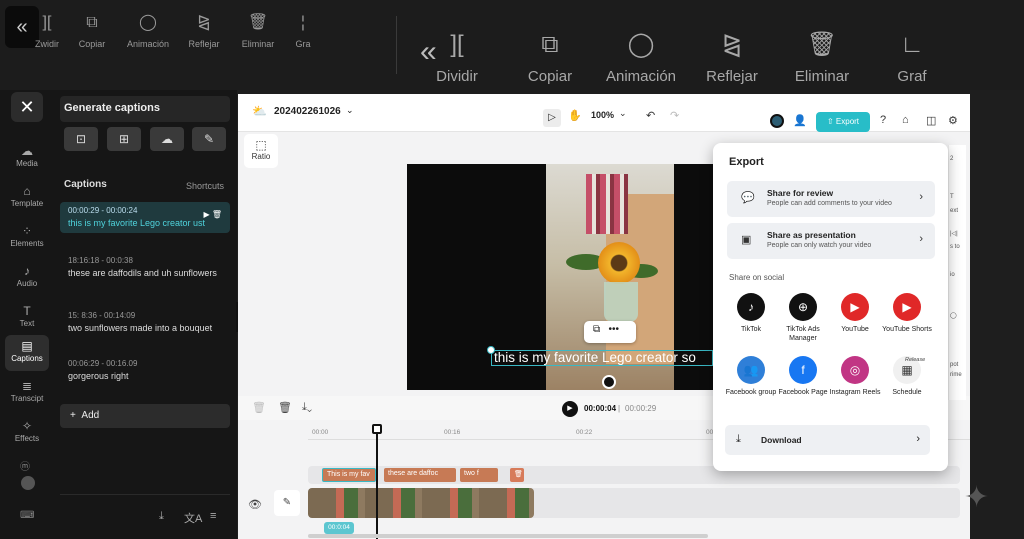 This screenshot has height=539, width=1024. Describe the element at coordinates (285, 407) in the screenshot. I see `delete-icon: 🗑` at that location.